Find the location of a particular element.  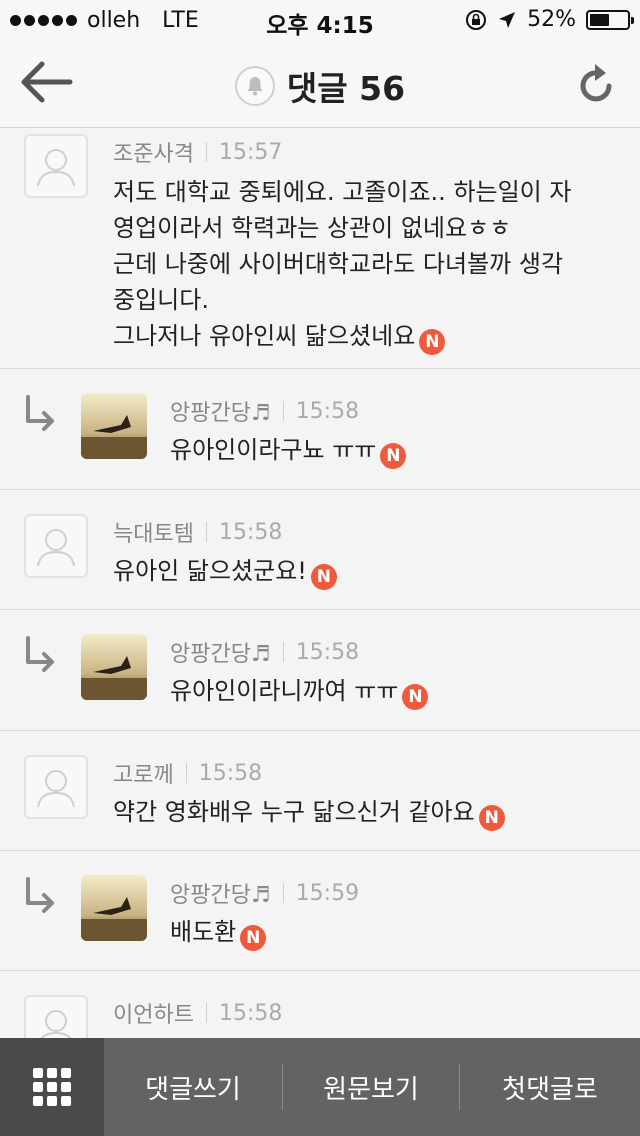

comment-author: 조준사격 is located at coordinates (153, 152).